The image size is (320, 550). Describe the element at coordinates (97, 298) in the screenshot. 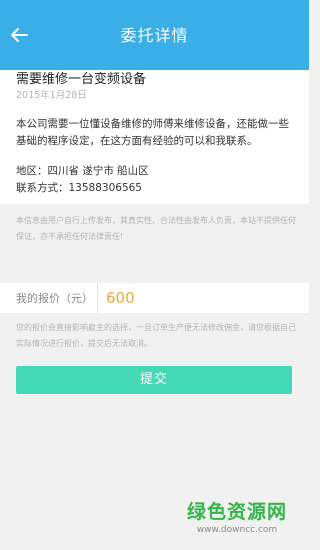

I see `quote-divider` at that location.